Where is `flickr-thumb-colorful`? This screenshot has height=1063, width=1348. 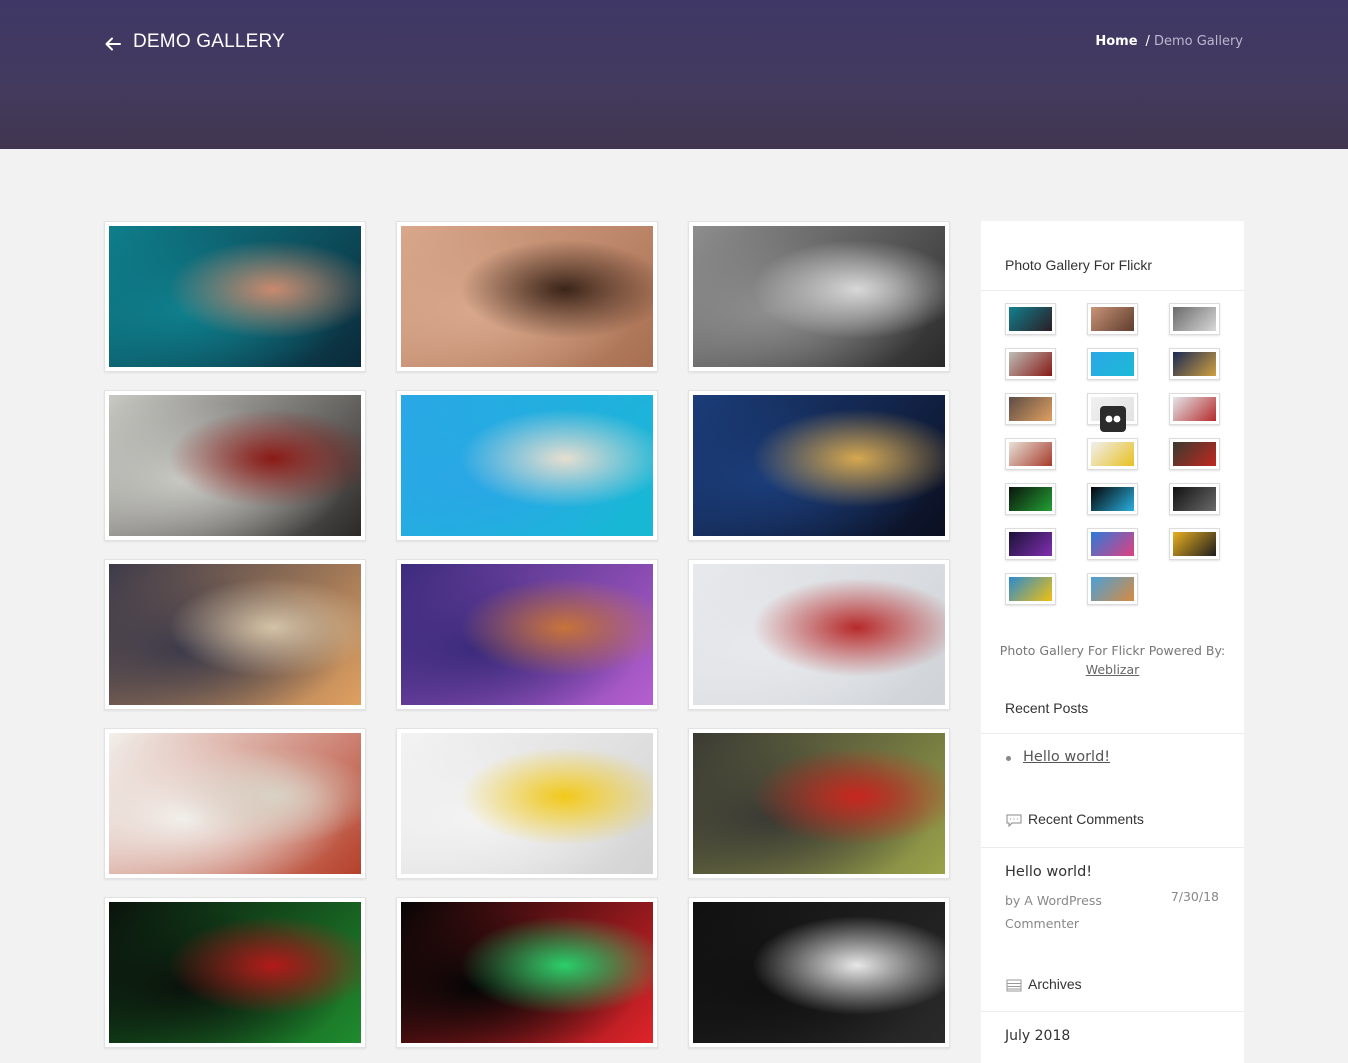 flickr-thumb-colorful is located at coordinates (1112, 544).